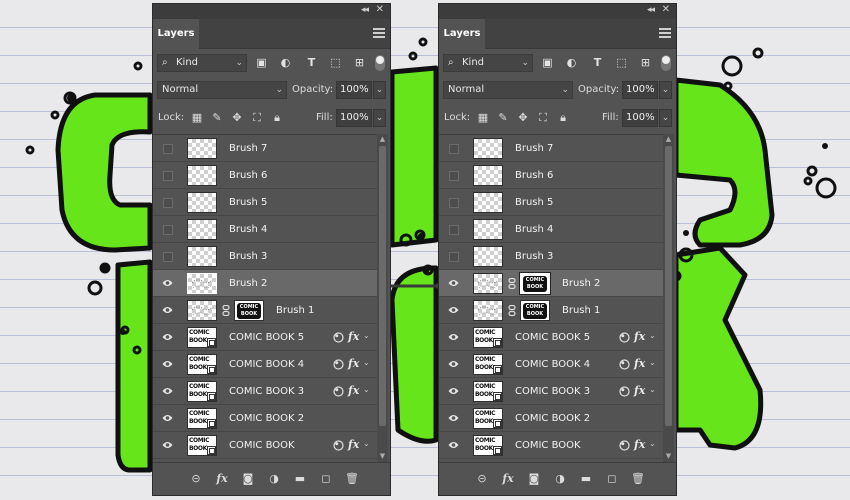  What do you see at coordinates (581, 310) in the screenshot?
I see `layer-name: Brush 1` at bounding box center [581, 310].